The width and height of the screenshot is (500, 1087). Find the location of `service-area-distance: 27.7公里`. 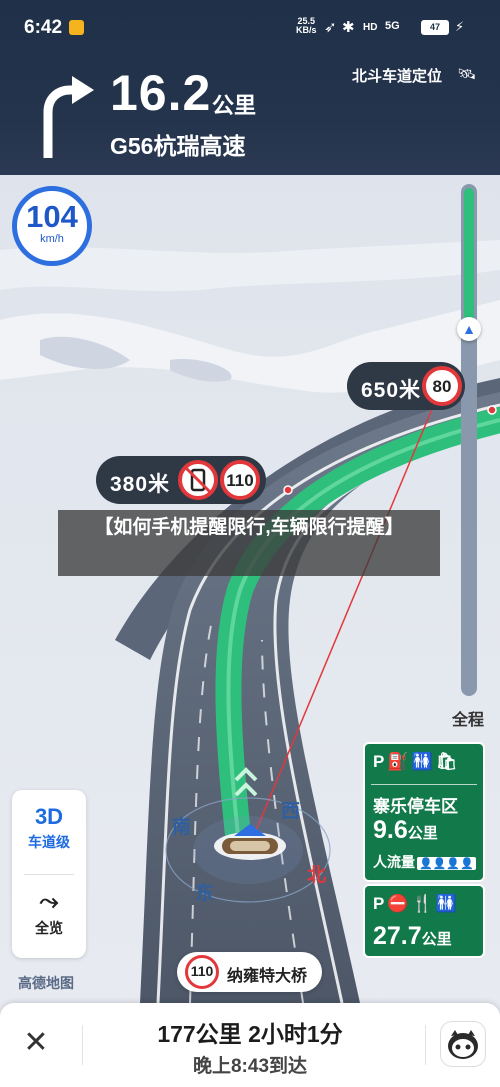

service-area-distance: 27.7公里 is located at coordinates (412, 936).